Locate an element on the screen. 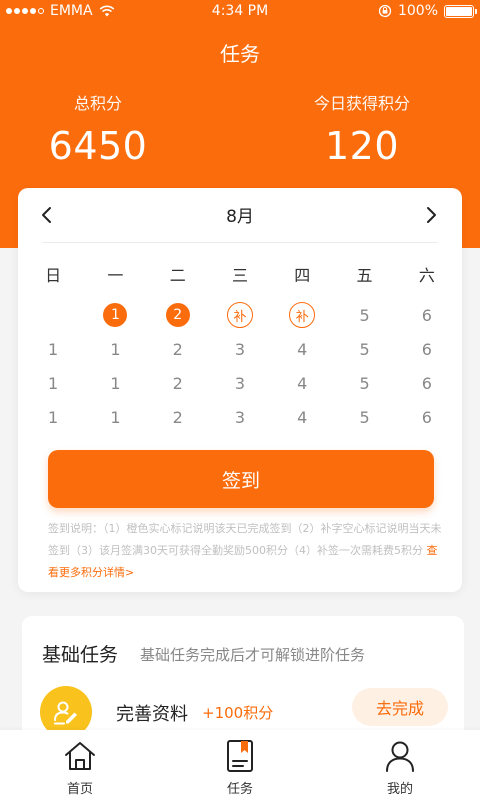  battery-icon is located at coordinates (460, 11).